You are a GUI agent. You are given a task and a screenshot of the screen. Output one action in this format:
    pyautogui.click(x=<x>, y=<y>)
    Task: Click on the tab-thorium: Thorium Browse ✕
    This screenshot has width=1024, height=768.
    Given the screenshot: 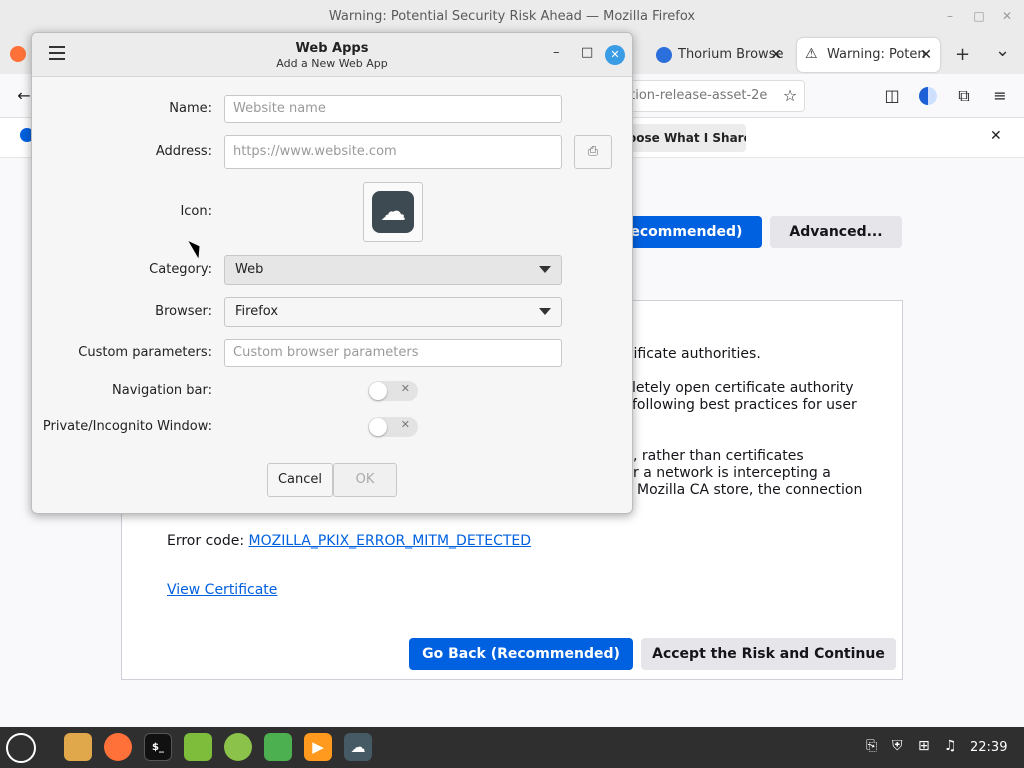 What is the action you would take?
    pyautogui.click(x=719, y=55)
    